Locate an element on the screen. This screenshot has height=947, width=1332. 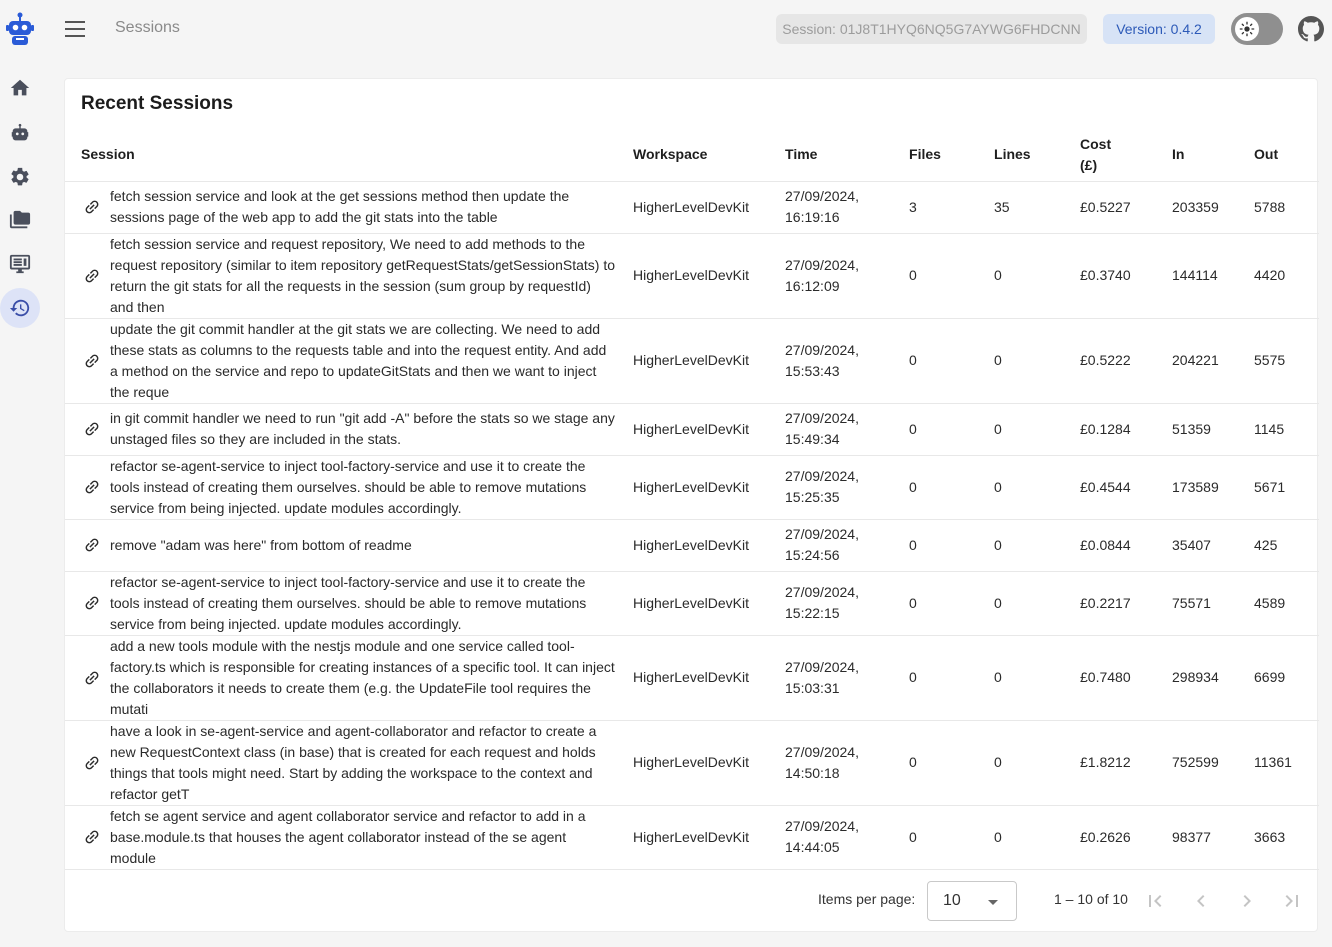
theme-toggle is located at coordinates (1257, 29).